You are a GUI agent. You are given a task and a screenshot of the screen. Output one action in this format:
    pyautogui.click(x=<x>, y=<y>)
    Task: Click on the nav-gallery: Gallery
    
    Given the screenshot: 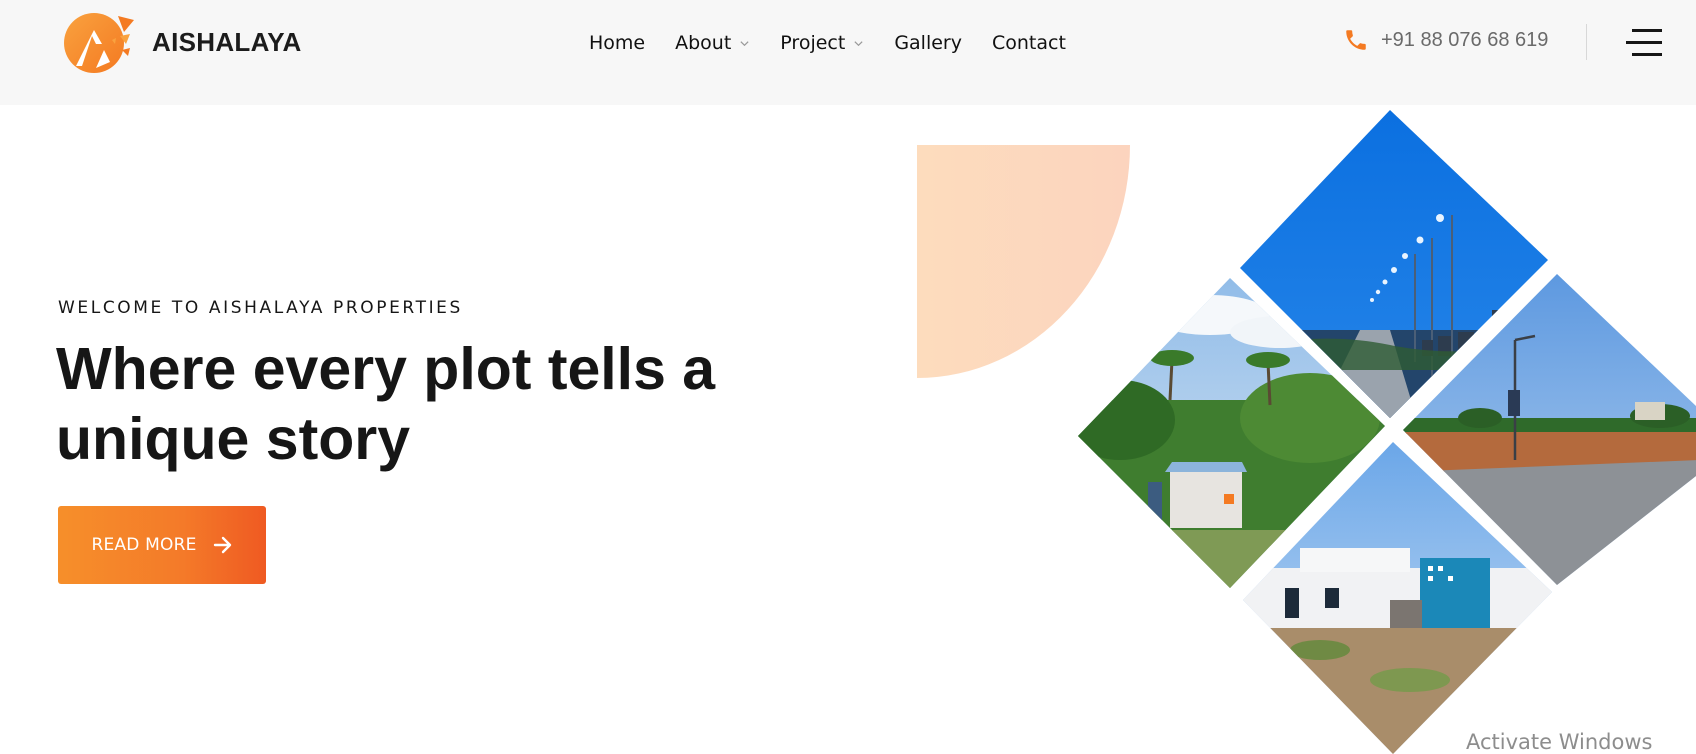 What is the action you would take?
    pyautogui.click(x=928, y=43)
    